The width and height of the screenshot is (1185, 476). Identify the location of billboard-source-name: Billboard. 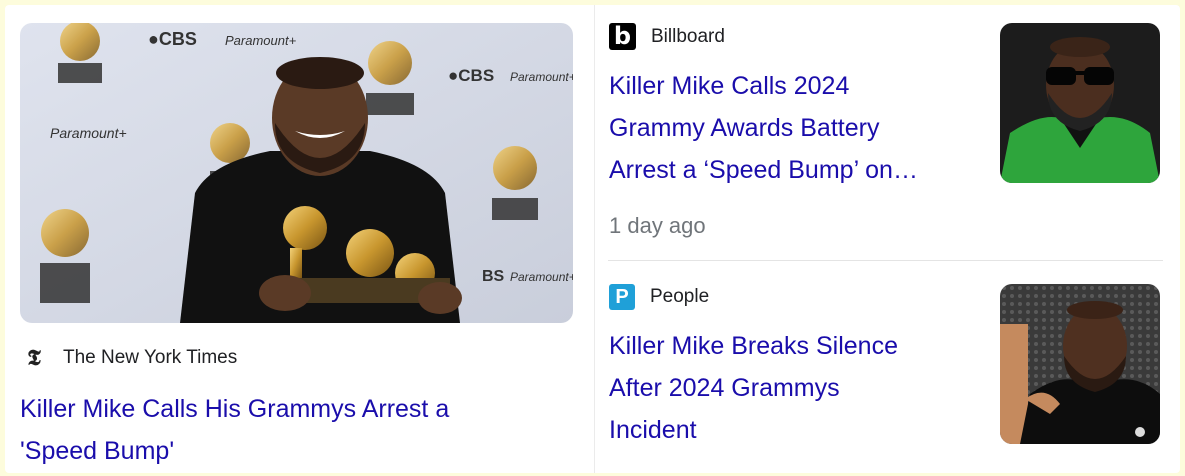
(688, 36).